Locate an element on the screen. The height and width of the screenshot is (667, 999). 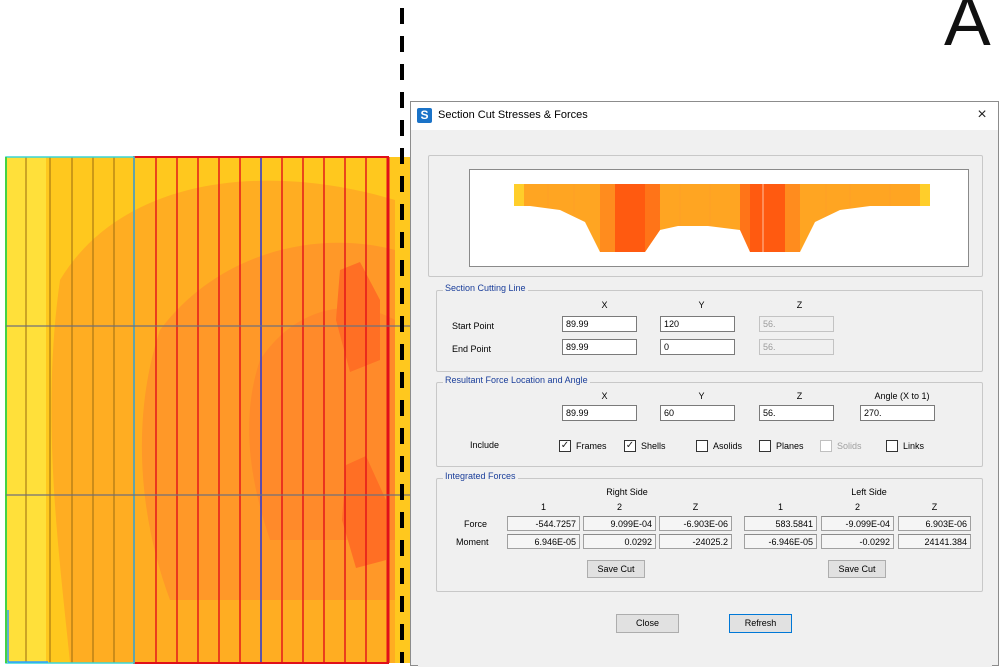
force-label: Force is located at coordinates (476, 524).